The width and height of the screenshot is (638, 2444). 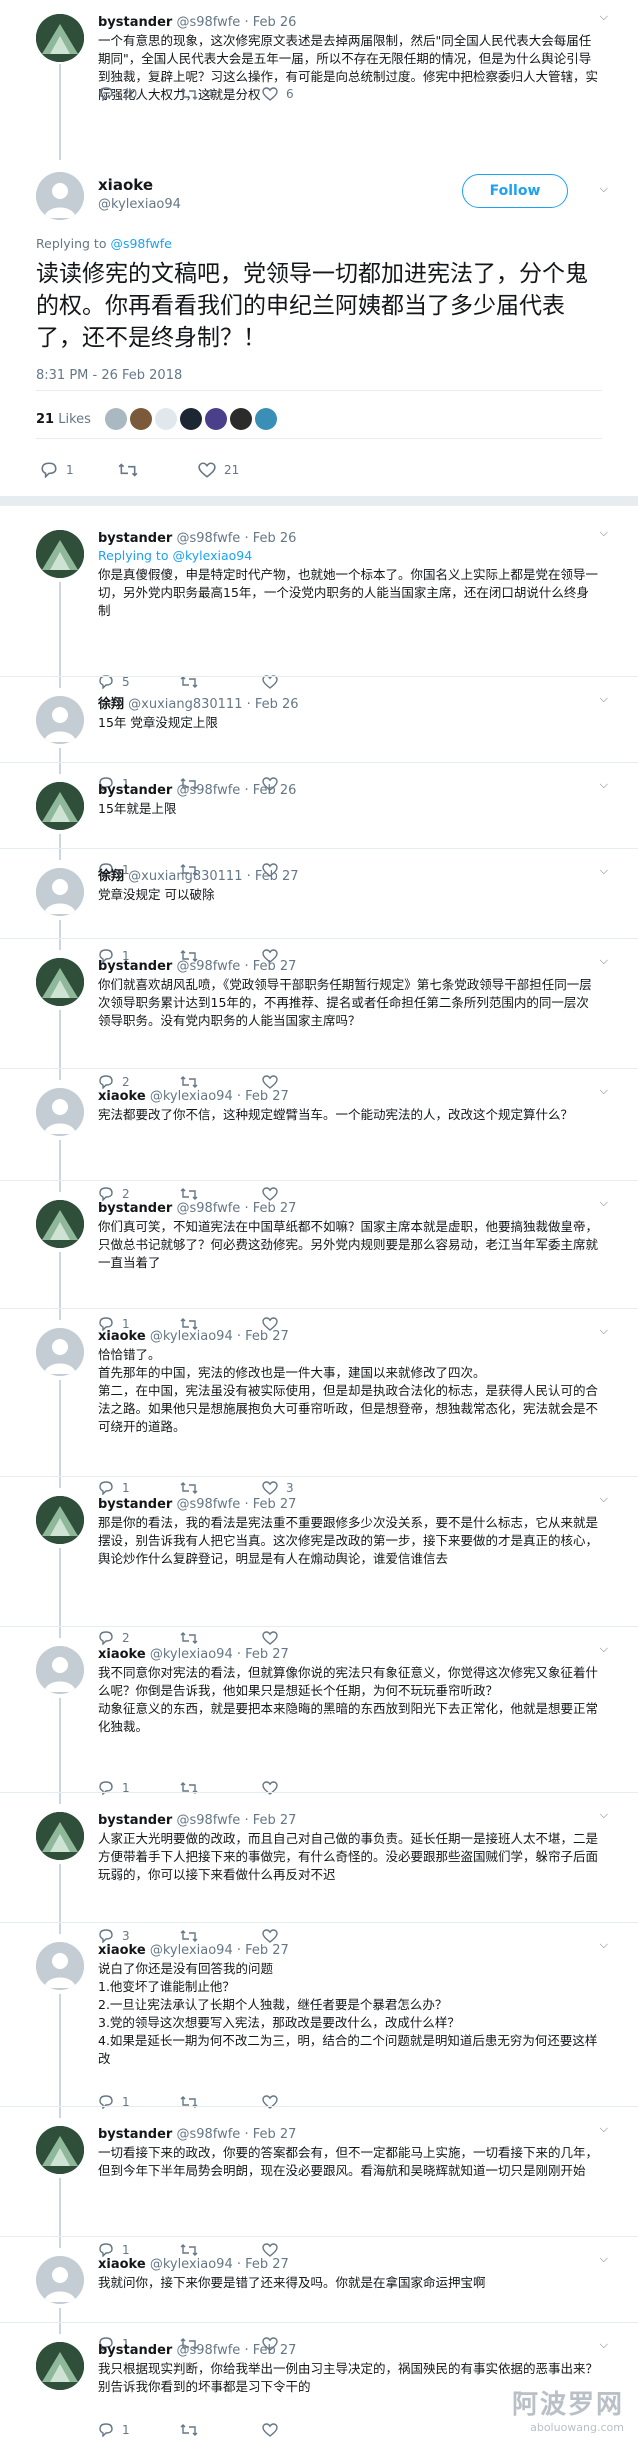 What do you see at coordinates (515, 191) in the screenshot?
I see `follow-button: Follow` at bounding box center [515, 191].